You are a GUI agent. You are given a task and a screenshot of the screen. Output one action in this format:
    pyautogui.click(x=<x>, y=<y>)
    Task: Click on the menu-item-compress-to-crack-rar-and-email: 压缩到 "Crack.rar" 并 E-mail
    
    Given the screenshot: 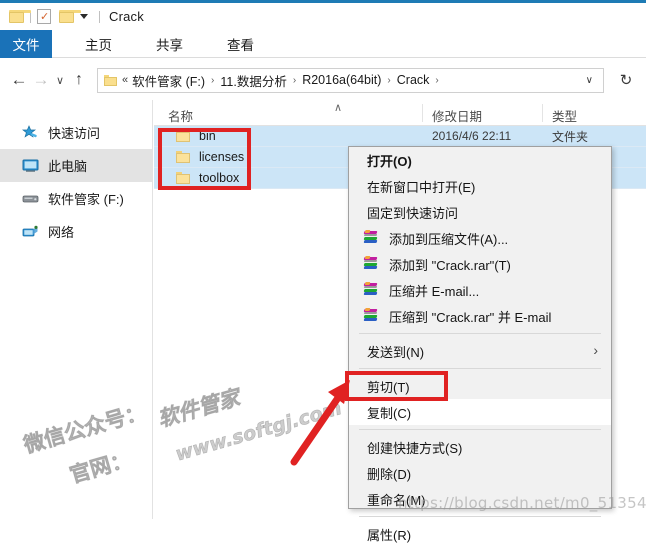 What is the action you would take?
    pyautogui.click(x=480, y=316)
    